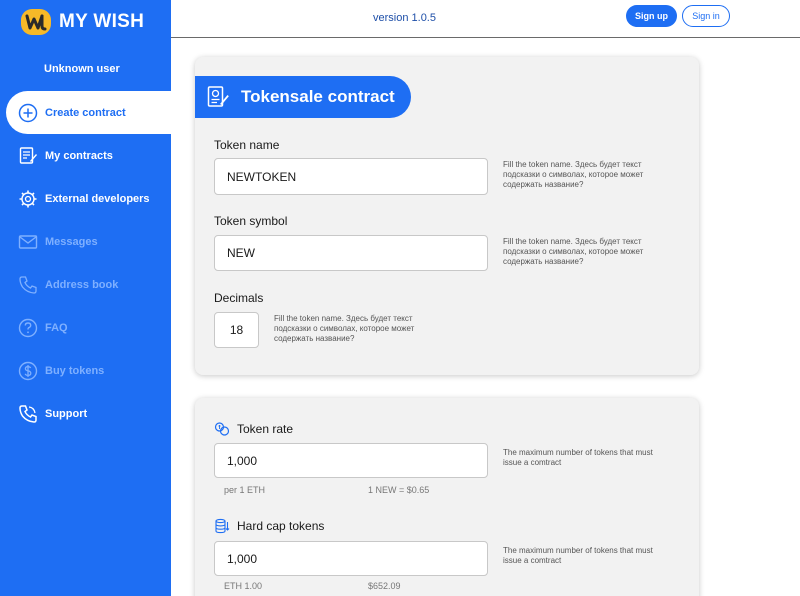 The image size is (800, 596). I want to click on sidebar-item-address-book: Address book, so click(85, 284).